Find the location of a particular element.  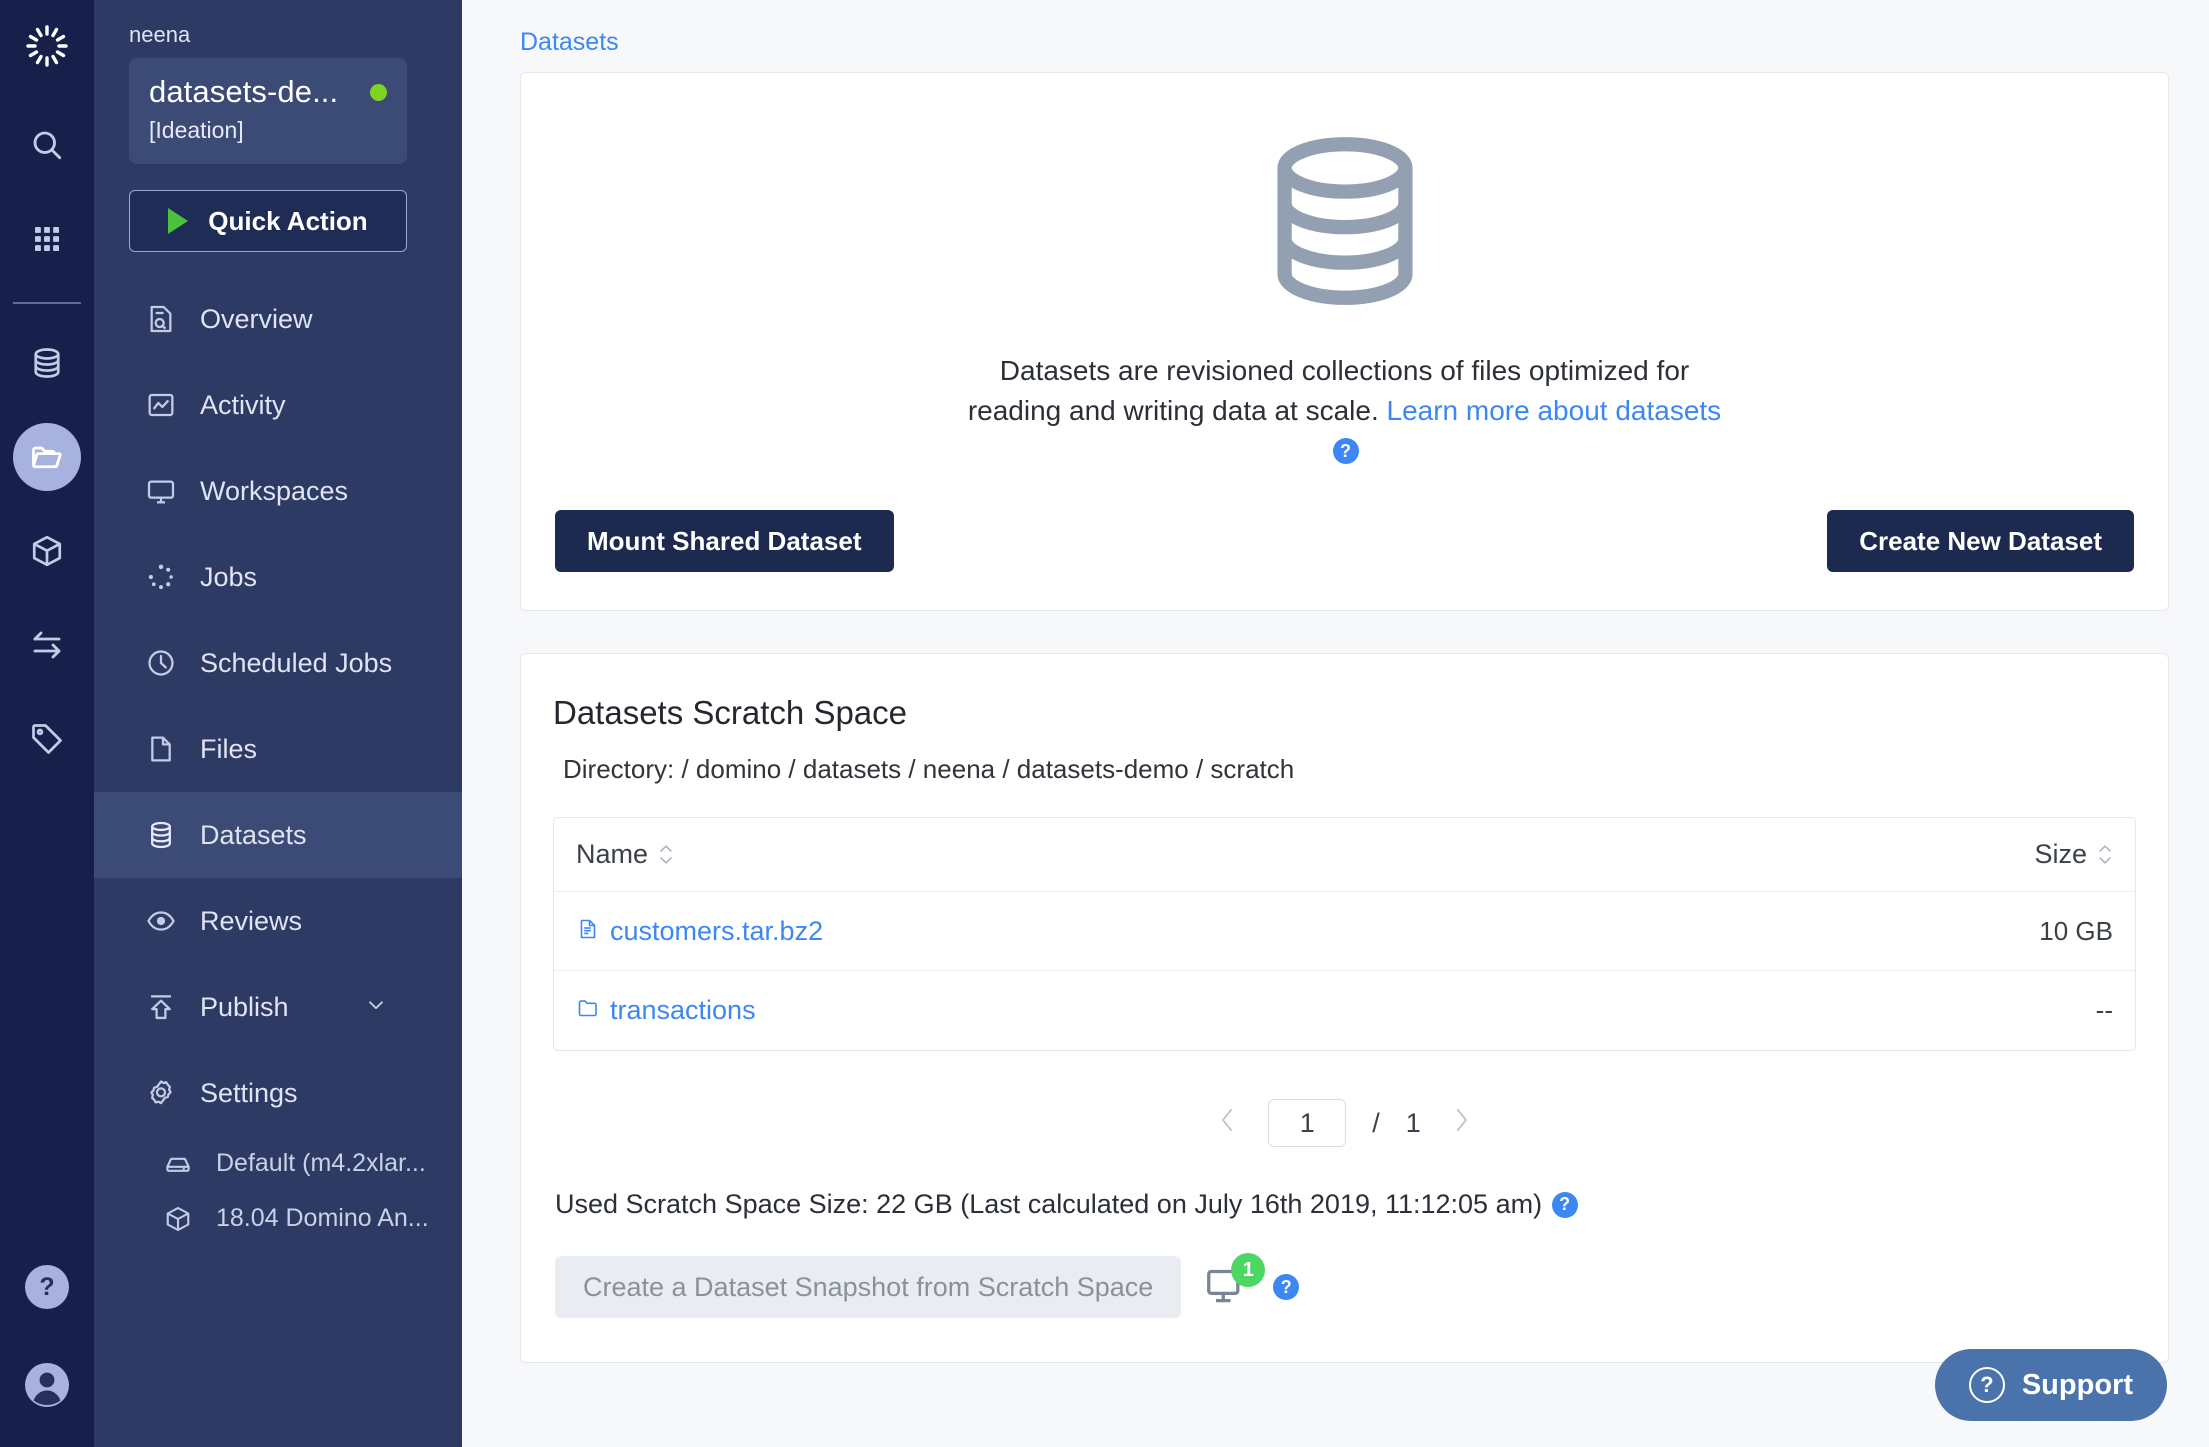

tag-icon is located at coordinates (47, 739).